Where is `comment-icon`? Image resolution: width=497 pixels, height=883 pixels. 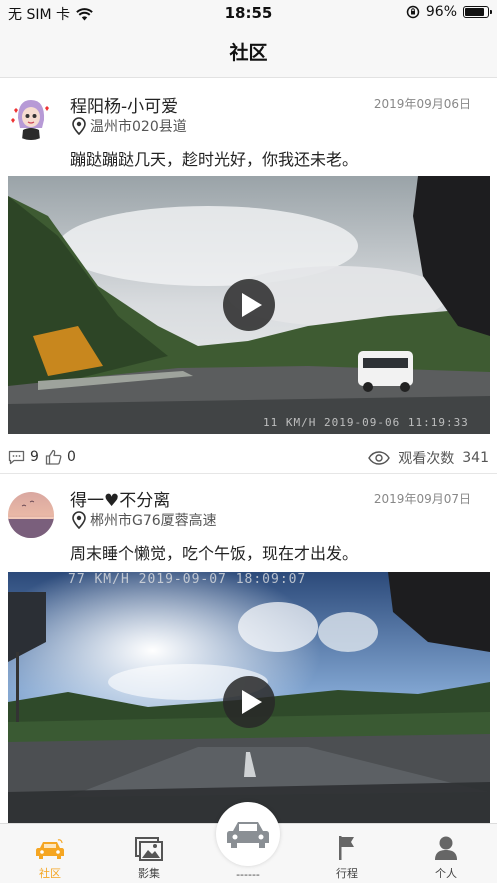 comment-icon is located at coordinates (16, 457).